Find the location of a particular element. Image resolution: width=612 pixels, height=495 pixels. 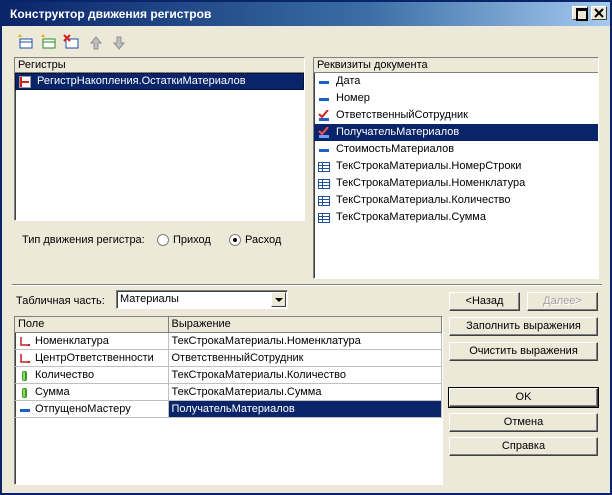

requisite-item-label: Номер is located at coordinates (353, 98).